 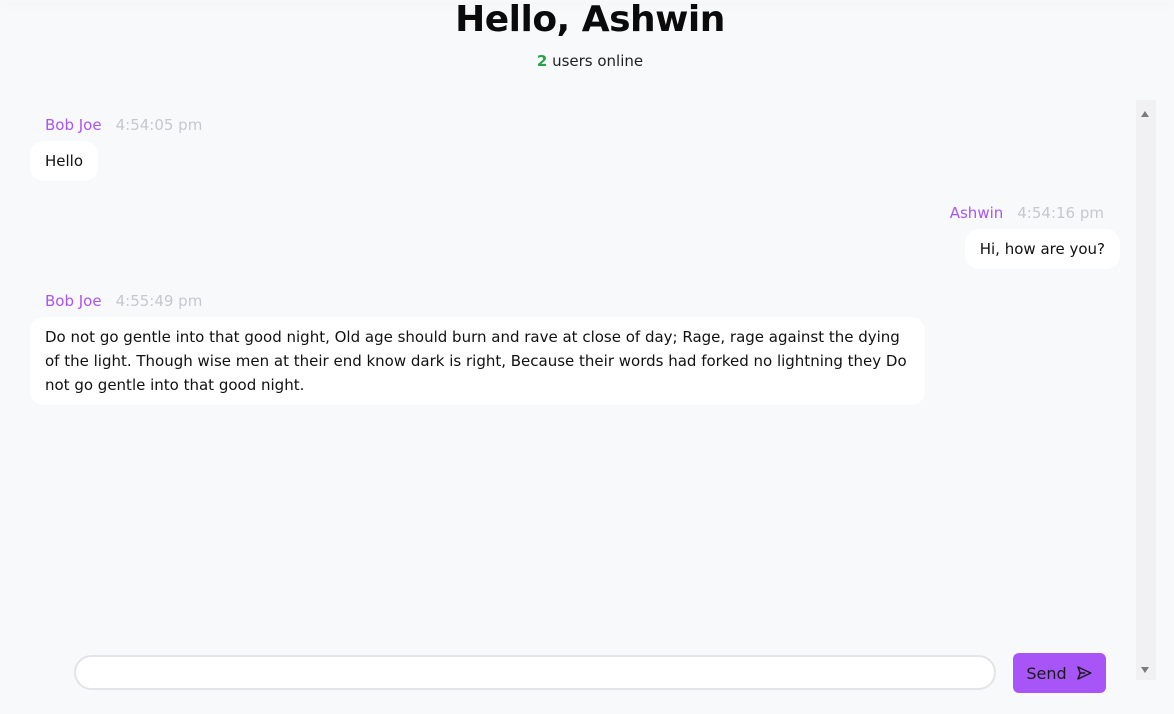 What do you see at coordinates (1060, 213) in the screenshot?
I see `message-time: 4:54:16 pm` at bounding box center [1060, 213].